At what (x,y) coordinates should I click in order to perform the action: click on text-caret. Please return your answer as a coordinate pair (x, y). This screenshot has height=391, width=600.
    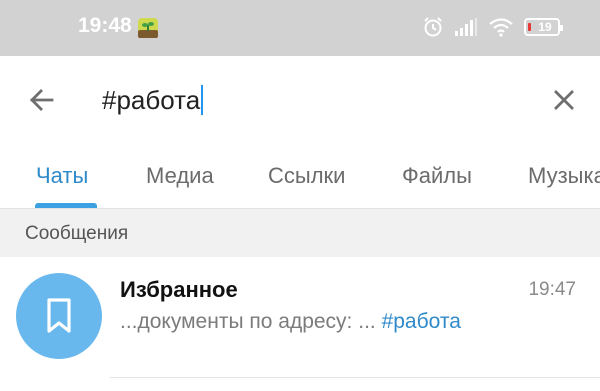
    Looking at the image, I should click on (202, 100).